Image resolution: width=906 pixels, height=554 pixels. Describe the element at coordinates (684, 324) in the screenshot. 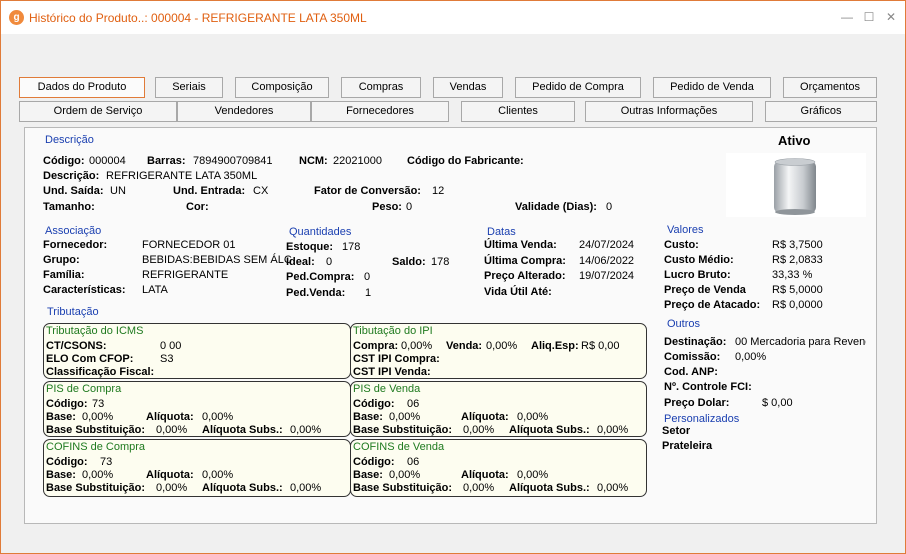

I see `section-outros: Outros` at that location.